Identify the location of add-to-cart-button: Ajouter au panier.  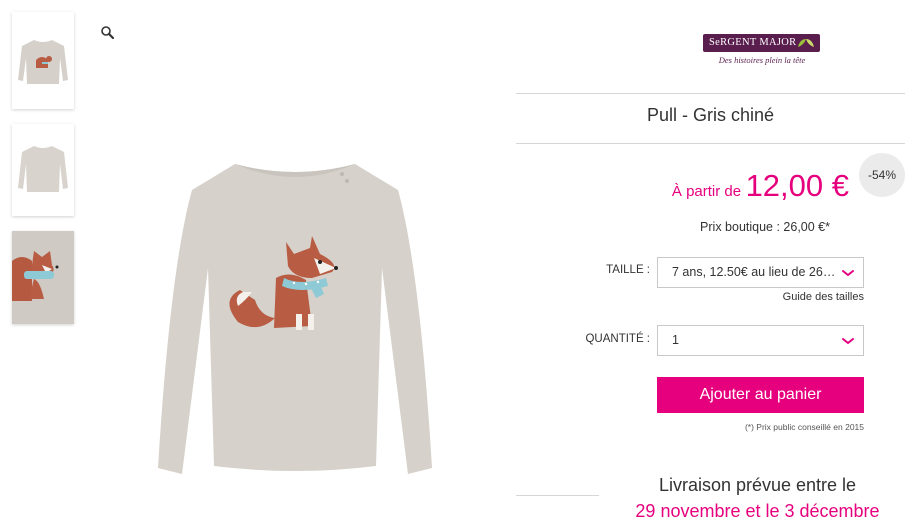
(760, 395).